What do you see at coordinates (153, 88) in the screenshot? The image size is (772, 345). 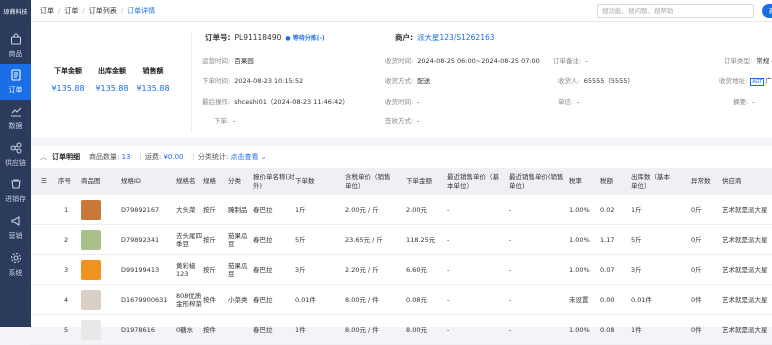 I see `sales-amount-value: ¥135.88` at bounding box center [153, 88].